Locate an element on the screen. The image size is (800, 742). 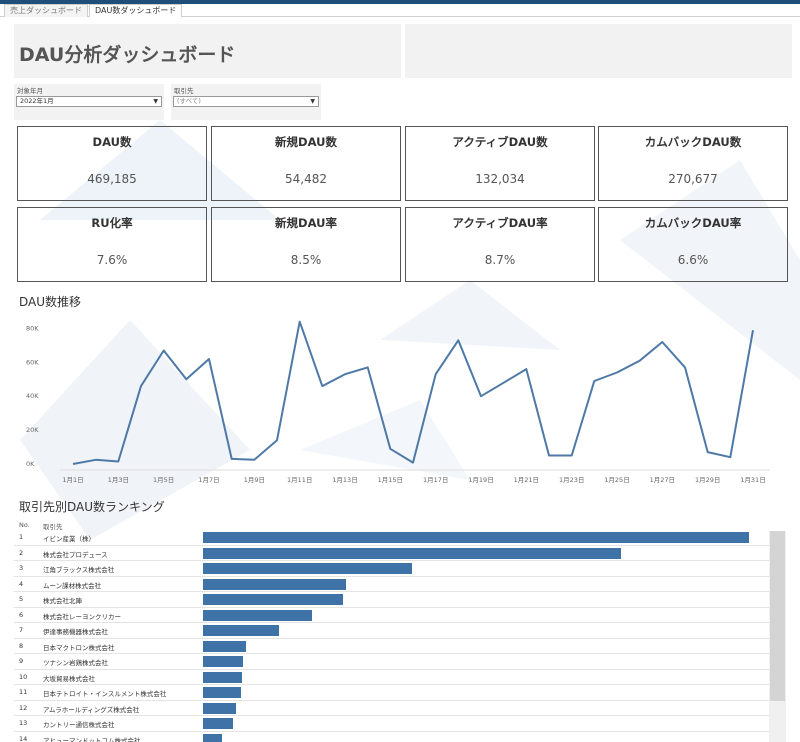
ranking-row: 14 アヒューマンドットコム株式会社 is located at coordinates (394, 737).